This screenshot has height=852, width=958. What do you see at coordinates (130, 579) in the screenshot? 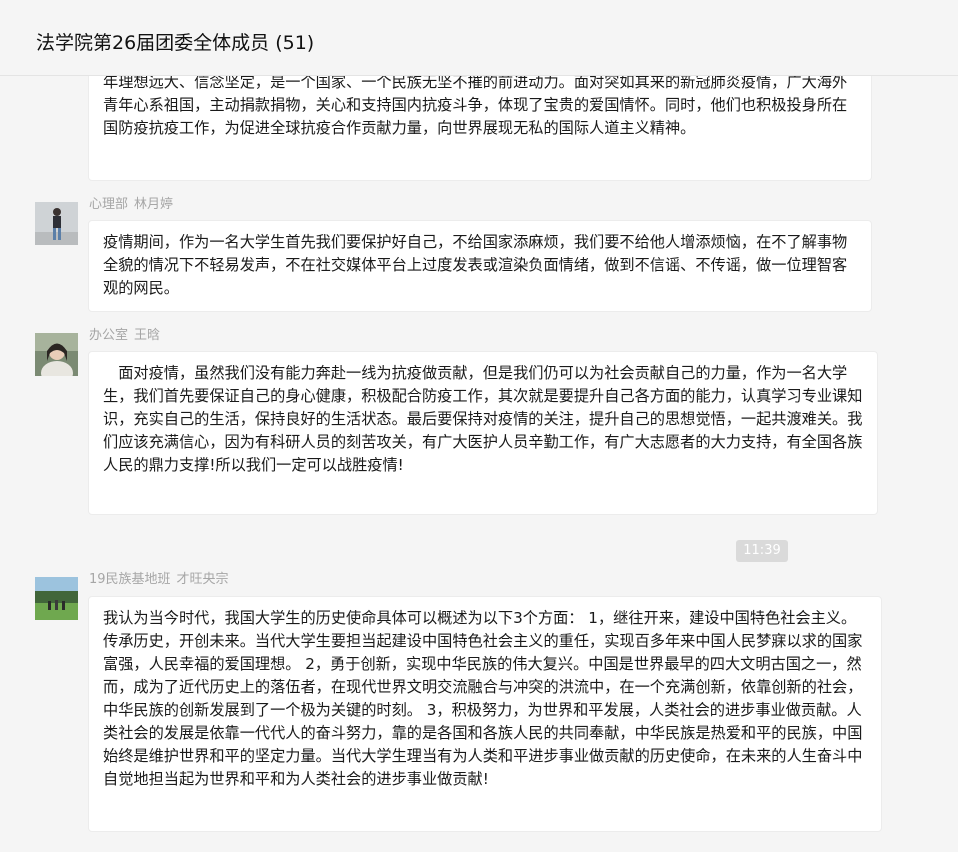
I see `sender-dept: 19民族基地班` at bounding box center [130, 579].